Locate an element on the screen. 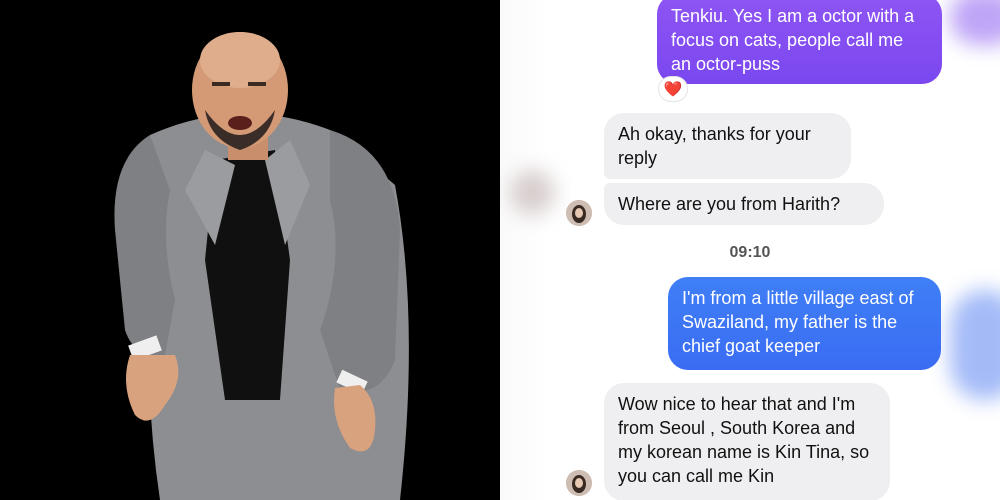 The image size is (1000, 500). incoming-message-bubble: Where are you from Harith? is located at coordinates (744, 204).